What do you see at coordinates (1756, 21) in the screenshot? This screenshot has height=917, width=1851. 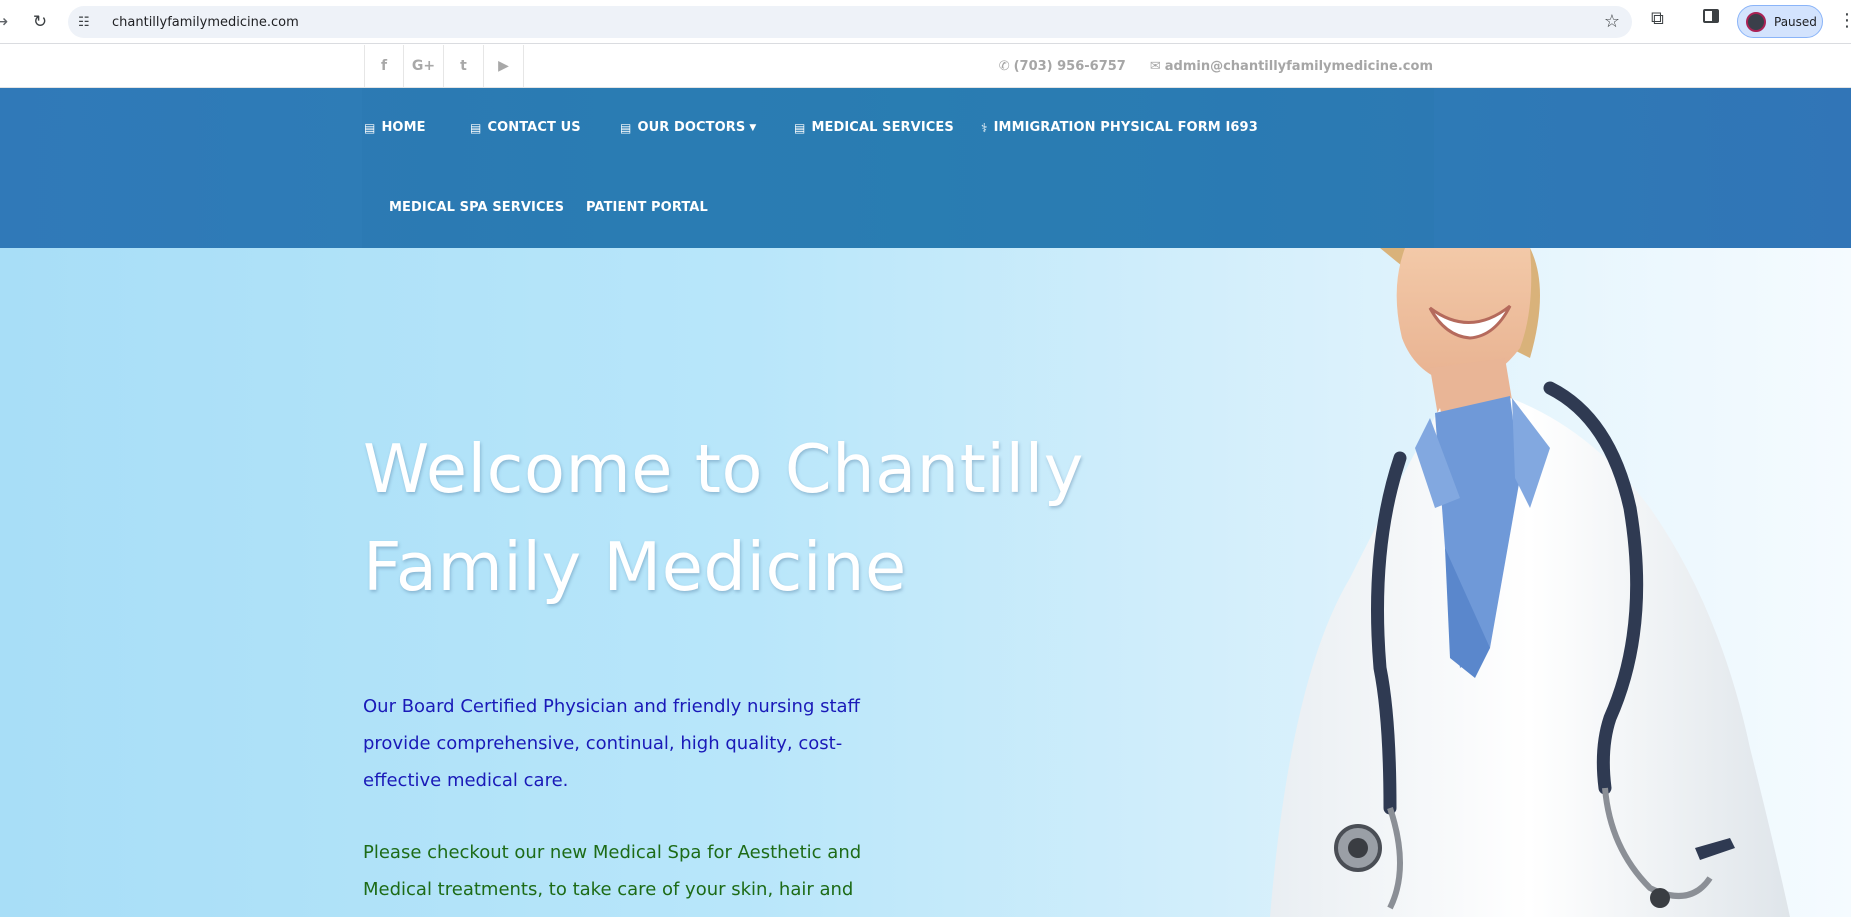 I see `avatar` at bounding box center [1756, 21].